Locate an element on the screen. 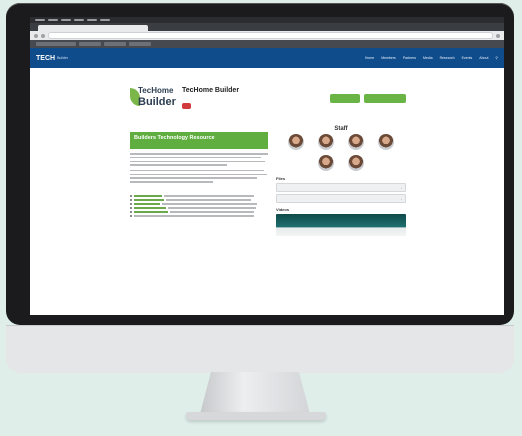 The image size is (522, 436). banner-subtitle is located at coordinates (199, 144).